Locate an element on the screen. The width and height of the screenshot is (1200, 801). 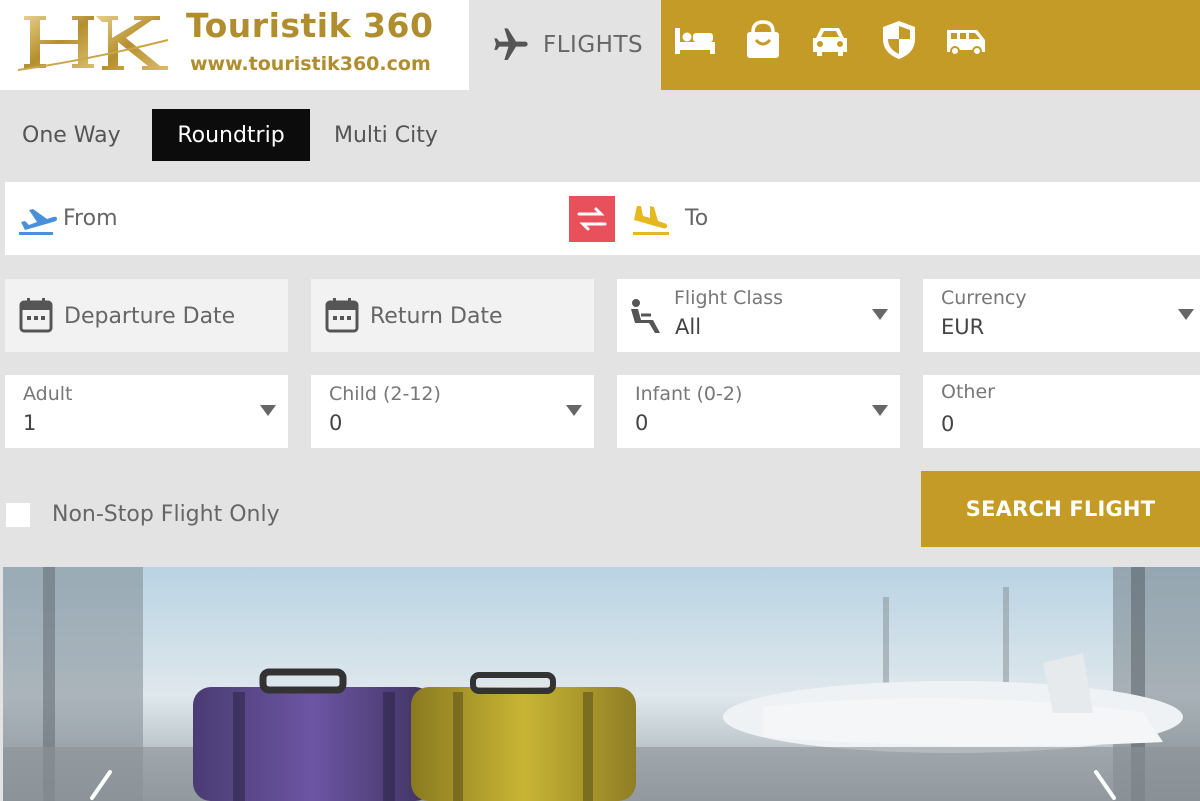
to-placeholder: To is located at coordinates (697, 218).